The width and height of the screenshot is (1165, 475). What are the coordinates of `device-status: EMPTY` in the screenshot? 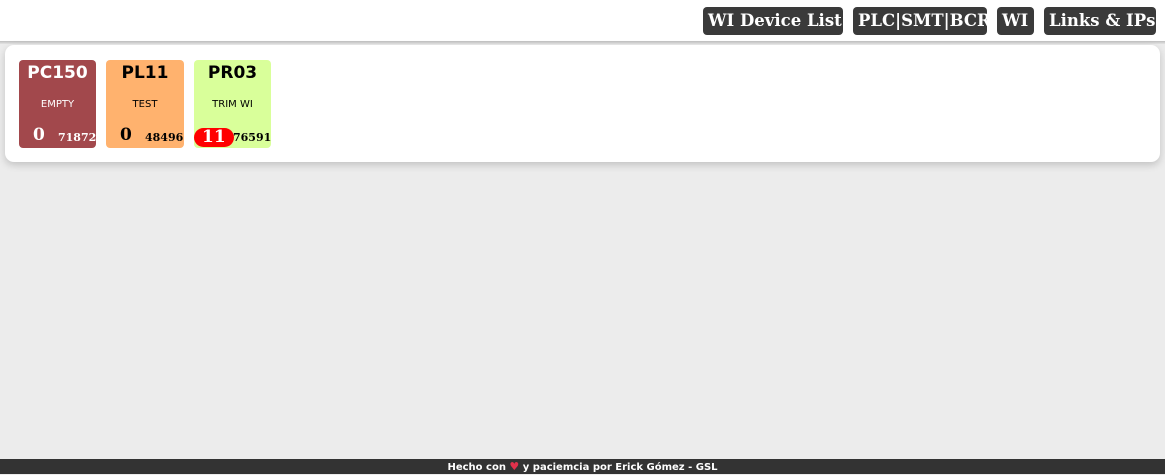 It's located at (57, 104).